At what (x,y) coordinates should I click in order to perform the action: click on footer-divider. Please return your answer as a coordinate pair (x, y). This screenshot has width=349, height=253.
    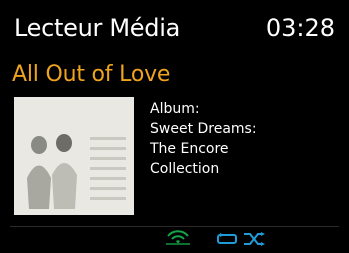
    Looking at the image, I should click on (174, 226).